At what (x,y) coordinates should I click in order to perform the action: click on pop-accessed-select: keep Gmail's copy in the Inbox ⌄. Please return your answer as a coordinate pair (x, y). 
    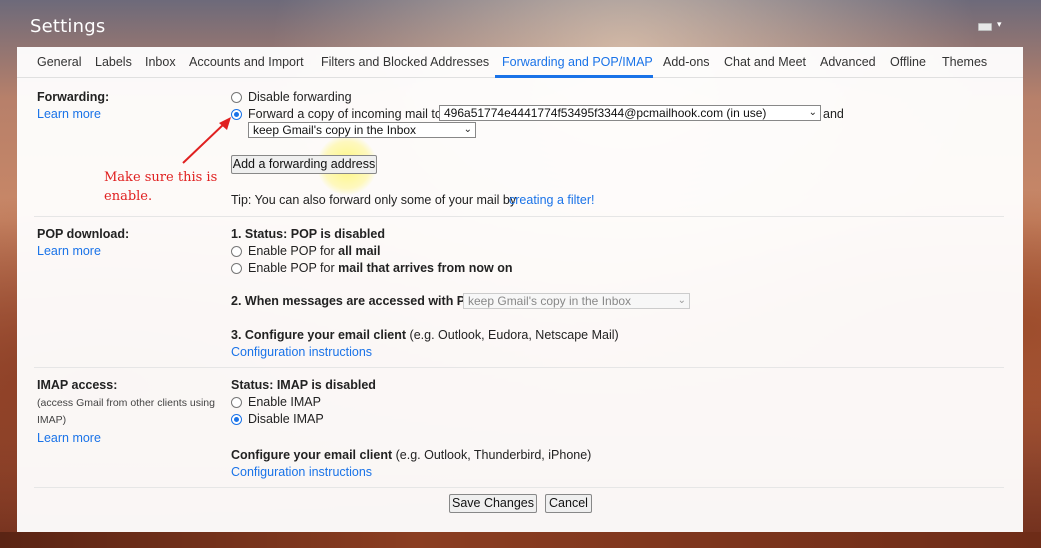
    Looking at the image, I should click on (576, 301).